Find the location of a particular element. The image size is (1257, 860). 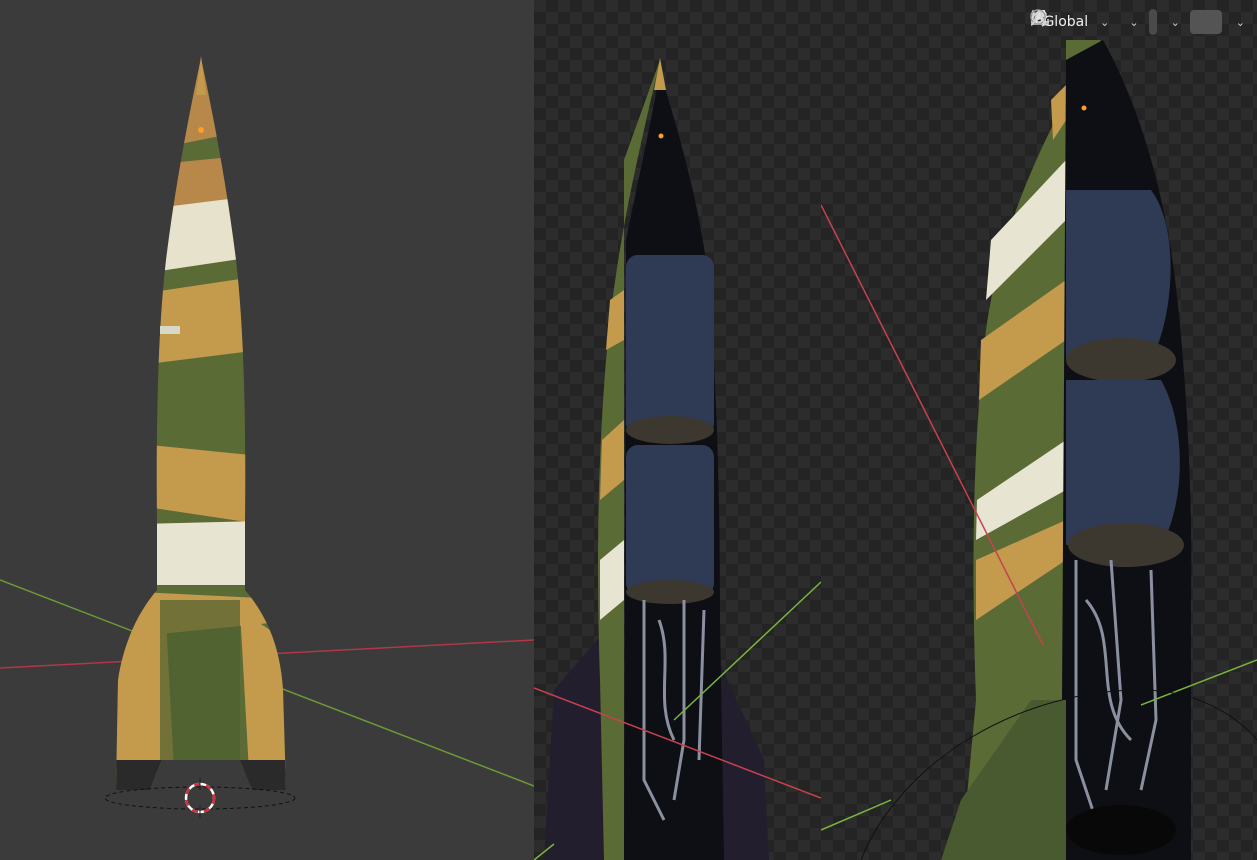

snap-target-dropdown: ⌄ is located at coordinates (1107, 22).